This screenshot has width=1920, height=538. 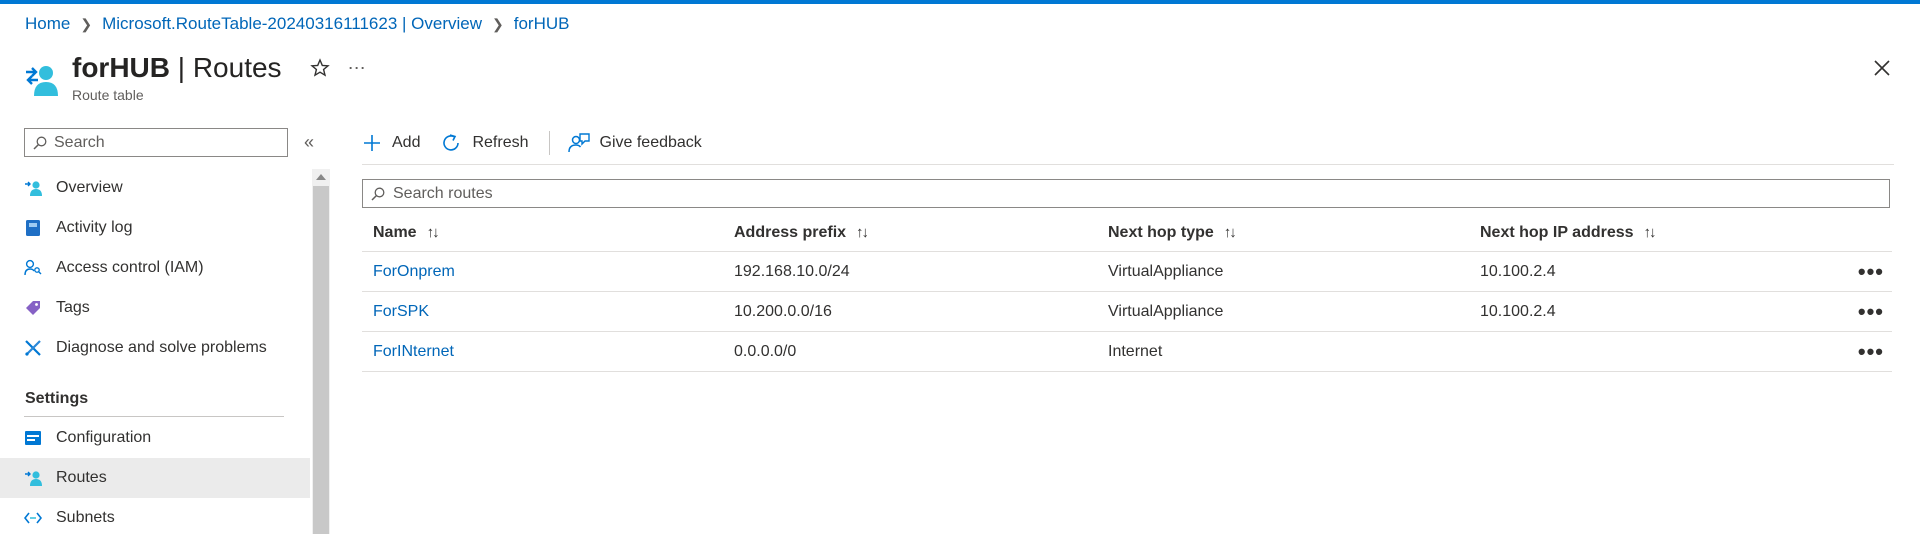 What do you see at coordinates (1294, 233) in the screenshot?
I see `column-header-next-hop-type: Next hop type ↑↓` at bounding box center [1294, 233].